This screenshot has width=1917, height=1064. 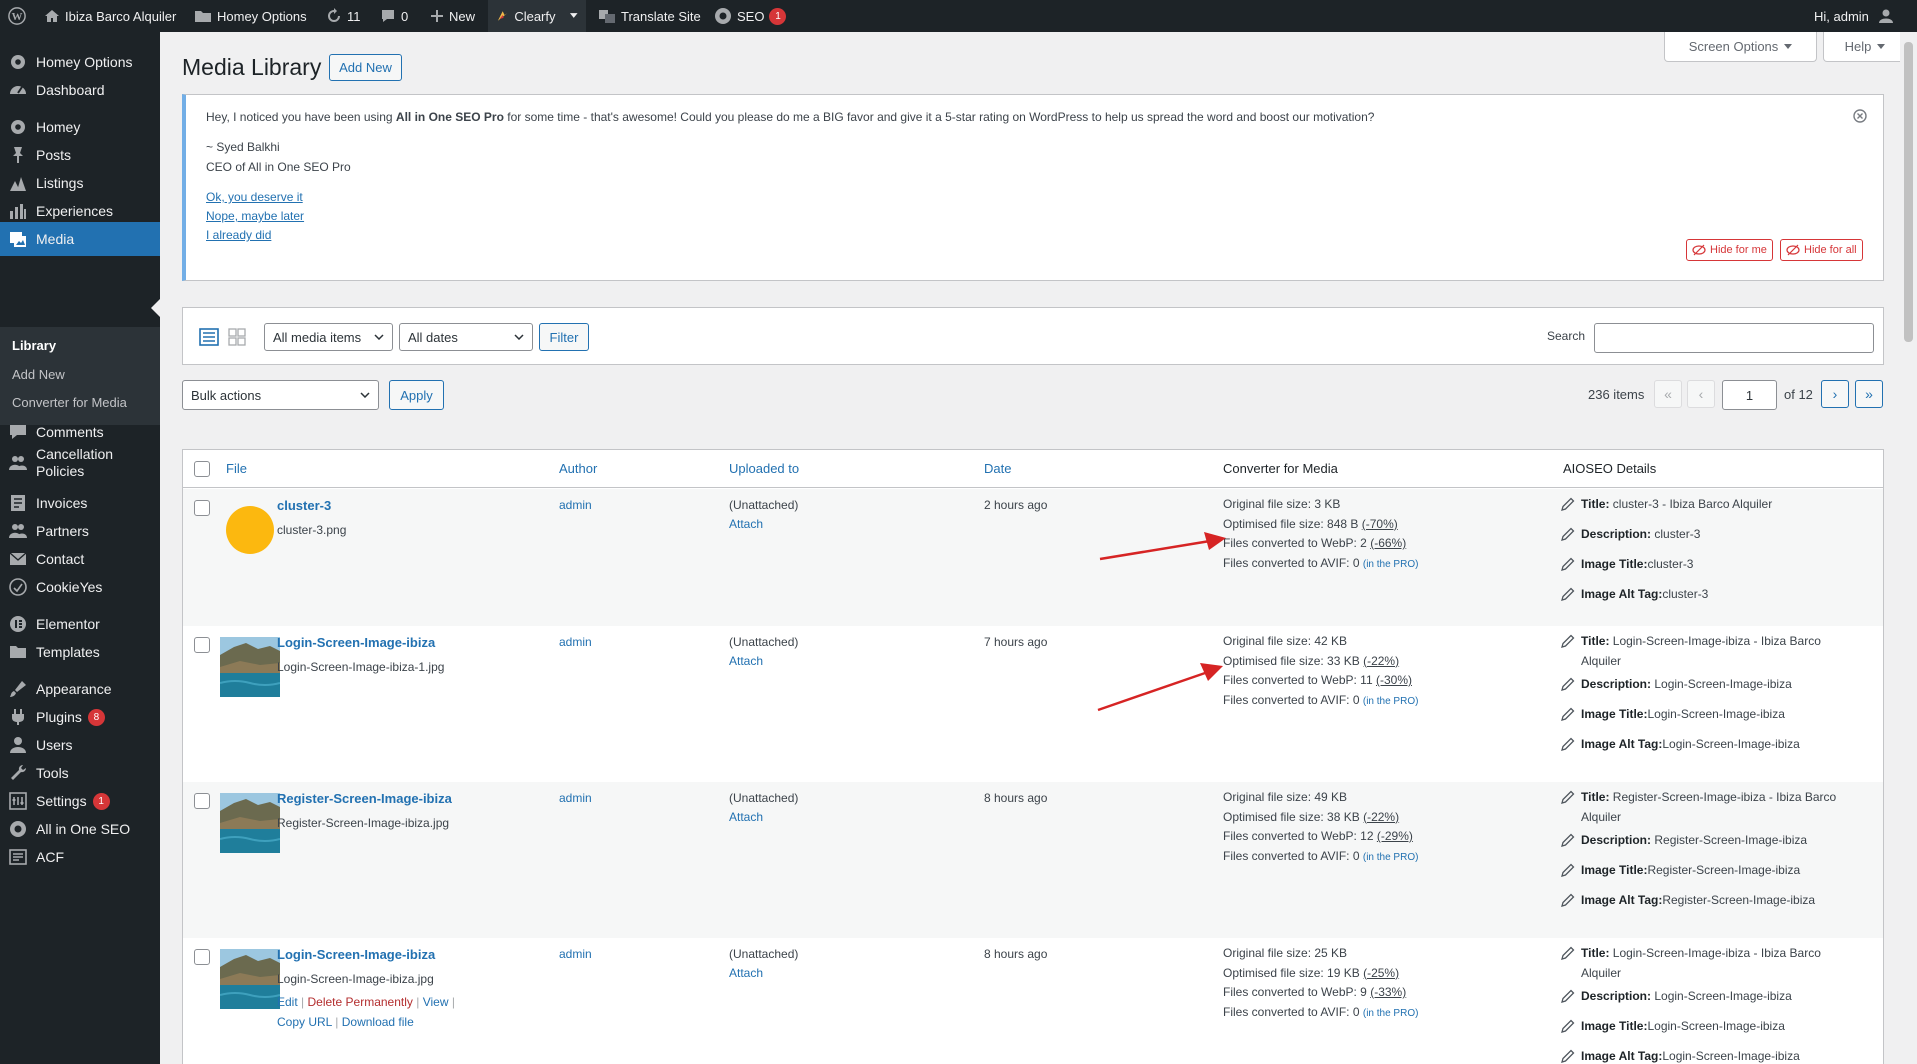 I want to click on list-view-icon, so click(x=209, y=337).